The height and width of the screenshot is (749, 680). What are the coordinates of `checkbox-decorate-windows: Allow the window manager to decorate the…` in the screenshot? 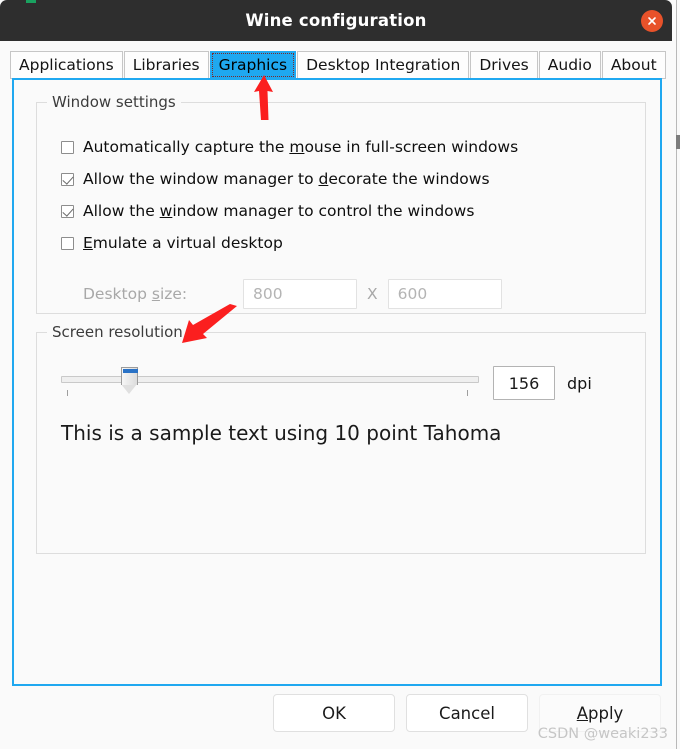 It's located at (275, 179).